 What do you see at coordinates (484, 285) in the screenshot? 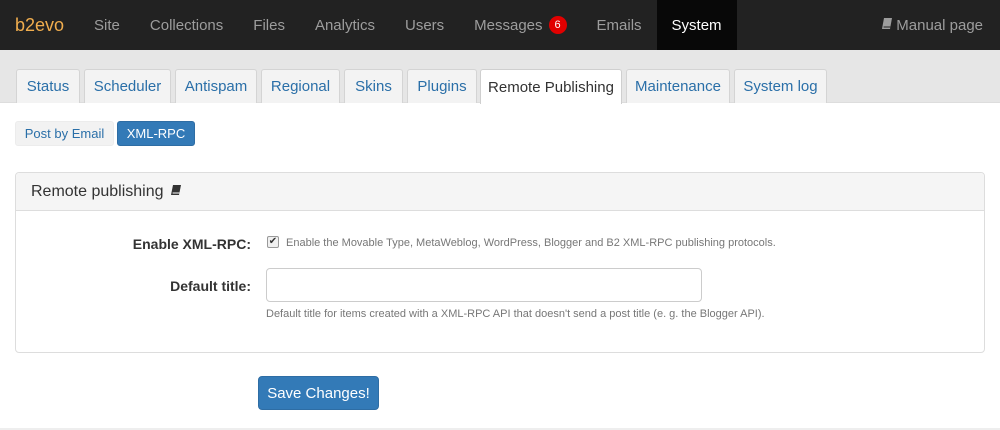
I see `default-title-input` at bounding box center [484, 285].